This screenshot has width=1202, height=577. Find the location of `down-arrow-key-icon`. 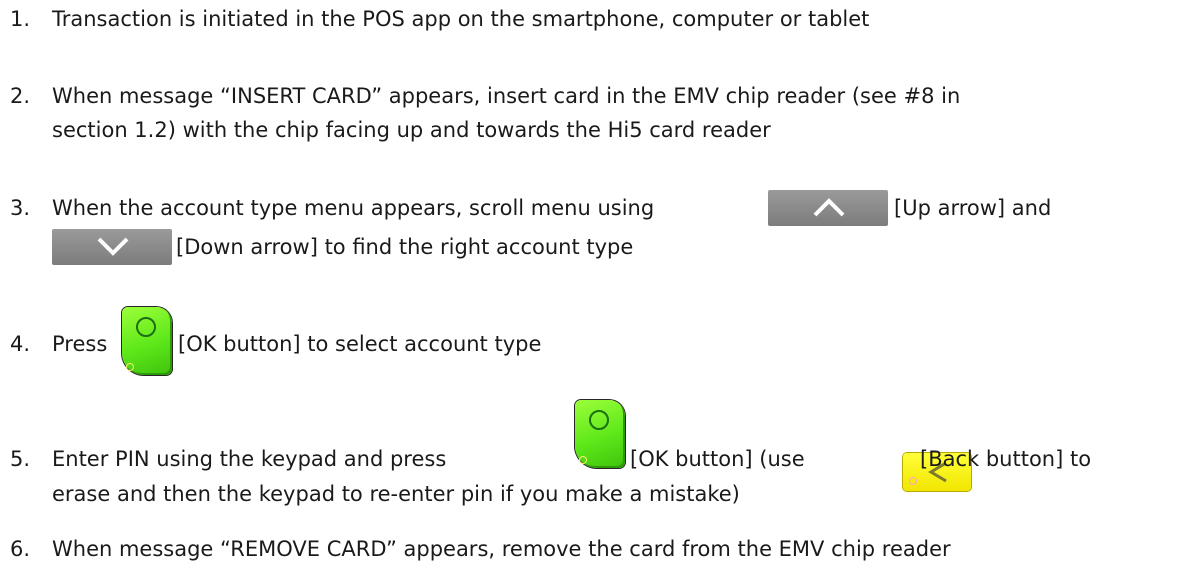

down-arrow-key-icon is located at coordinates (112, 247).